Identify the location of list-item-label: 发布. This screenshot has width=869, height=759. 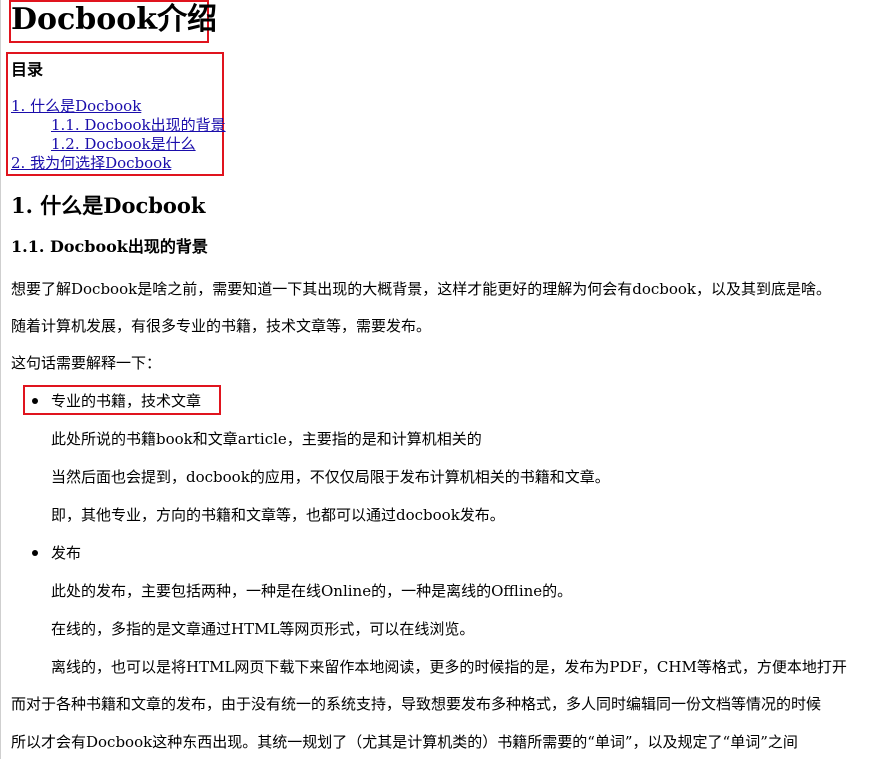
(66, 553).